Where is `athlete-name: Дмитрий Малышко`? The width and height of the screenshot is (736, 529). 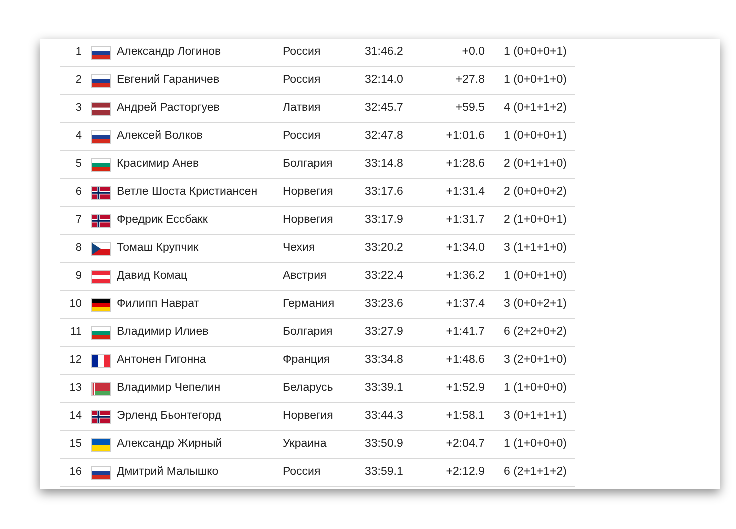
athlete-name: Дмитрий Малышко is located at coordinates (168, 472).